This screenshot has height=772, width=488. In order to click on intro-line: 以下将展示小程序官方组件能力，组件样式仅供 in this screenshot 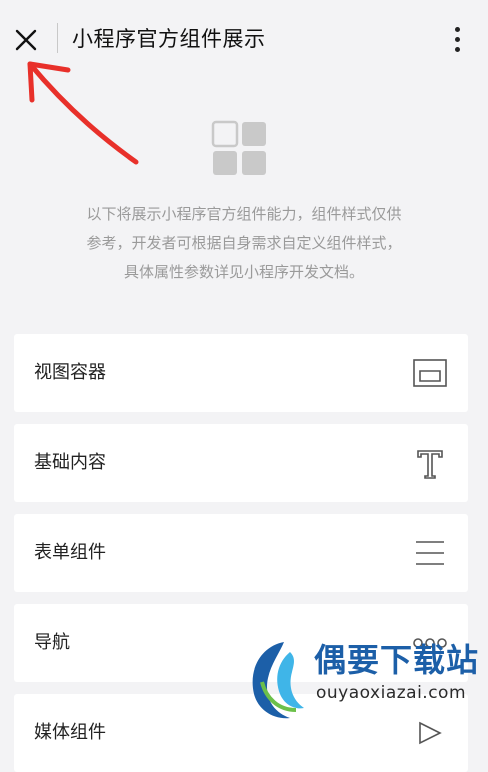, I will do `click(244, 214)`.